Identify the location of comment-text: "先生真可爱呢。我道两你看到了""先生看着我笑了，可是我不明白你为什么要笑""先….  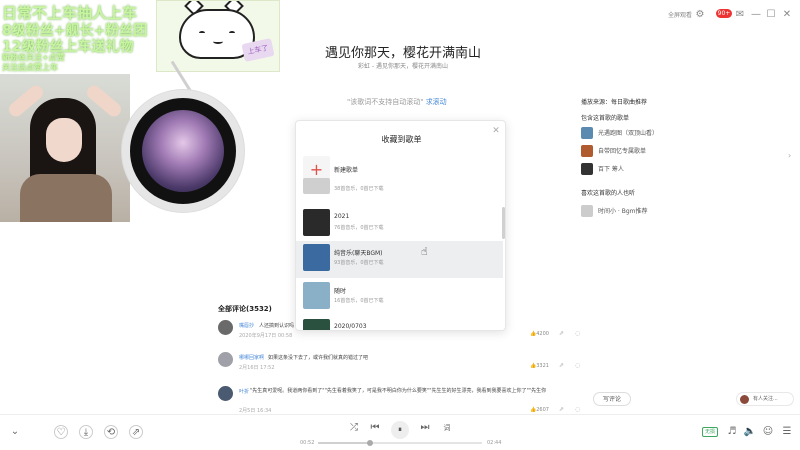
(398, 391).